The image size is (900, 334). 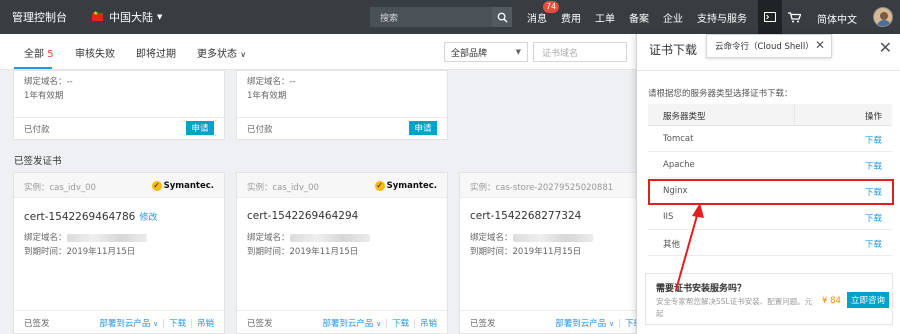 What do you see at coordinates (91, 217) in the screenshot?
I see `cert-name: cert-1542269464786 修改` at bounding box center [91, 217].